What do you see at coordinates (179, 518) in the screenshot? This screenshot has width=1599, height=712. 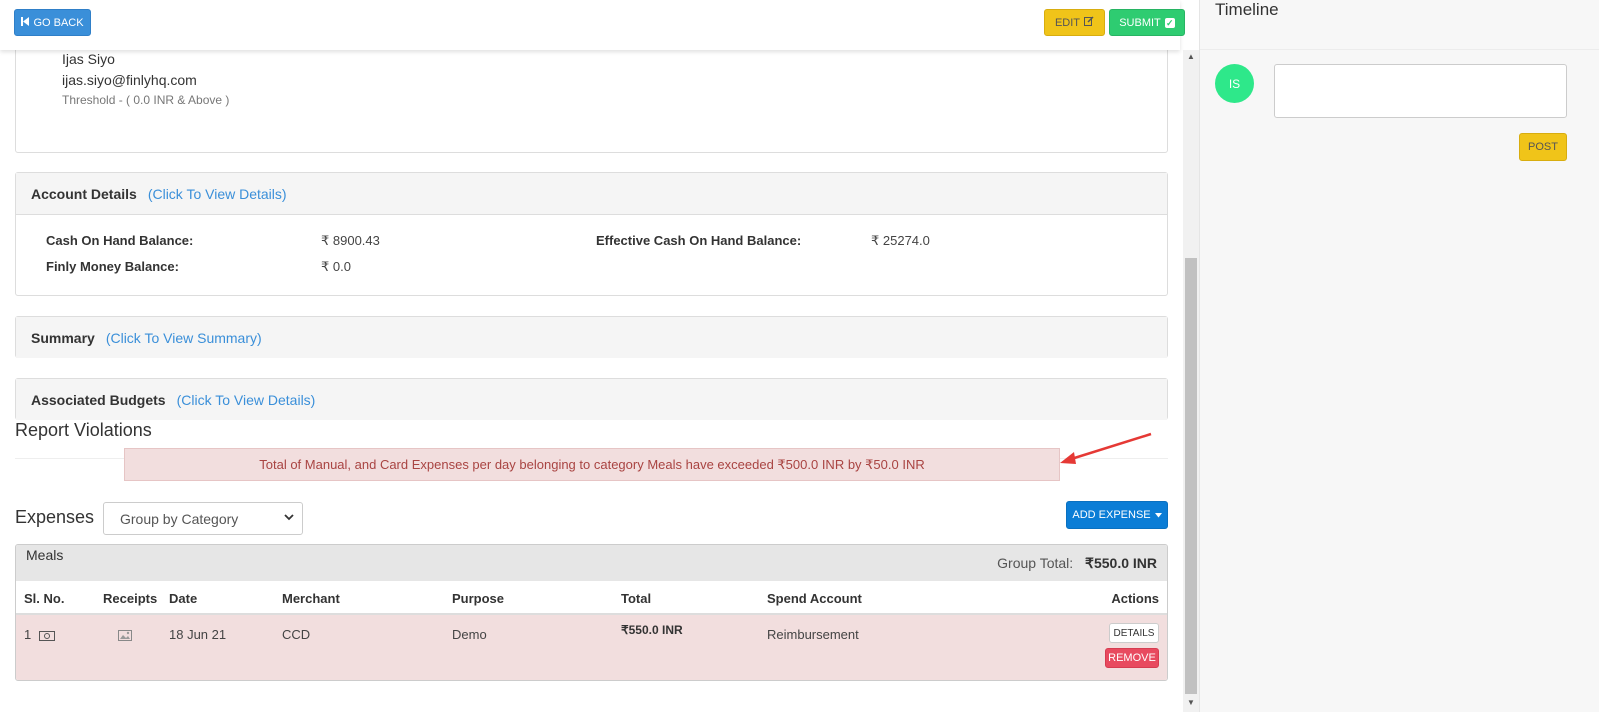 I see `group-by-selected: Group by Category` at bounding box center [179, 518].